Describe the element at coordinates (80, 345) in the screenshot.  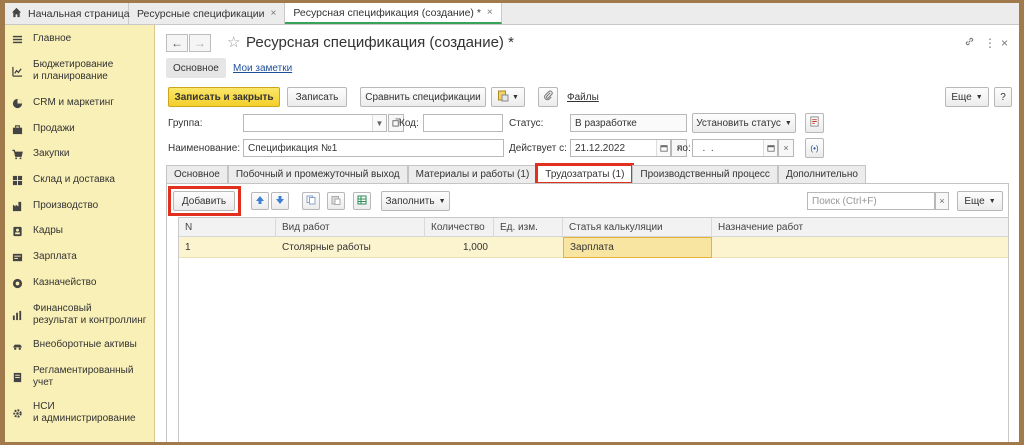
I see `sidebar-item-assets: Внеоборотные активы` at that location.